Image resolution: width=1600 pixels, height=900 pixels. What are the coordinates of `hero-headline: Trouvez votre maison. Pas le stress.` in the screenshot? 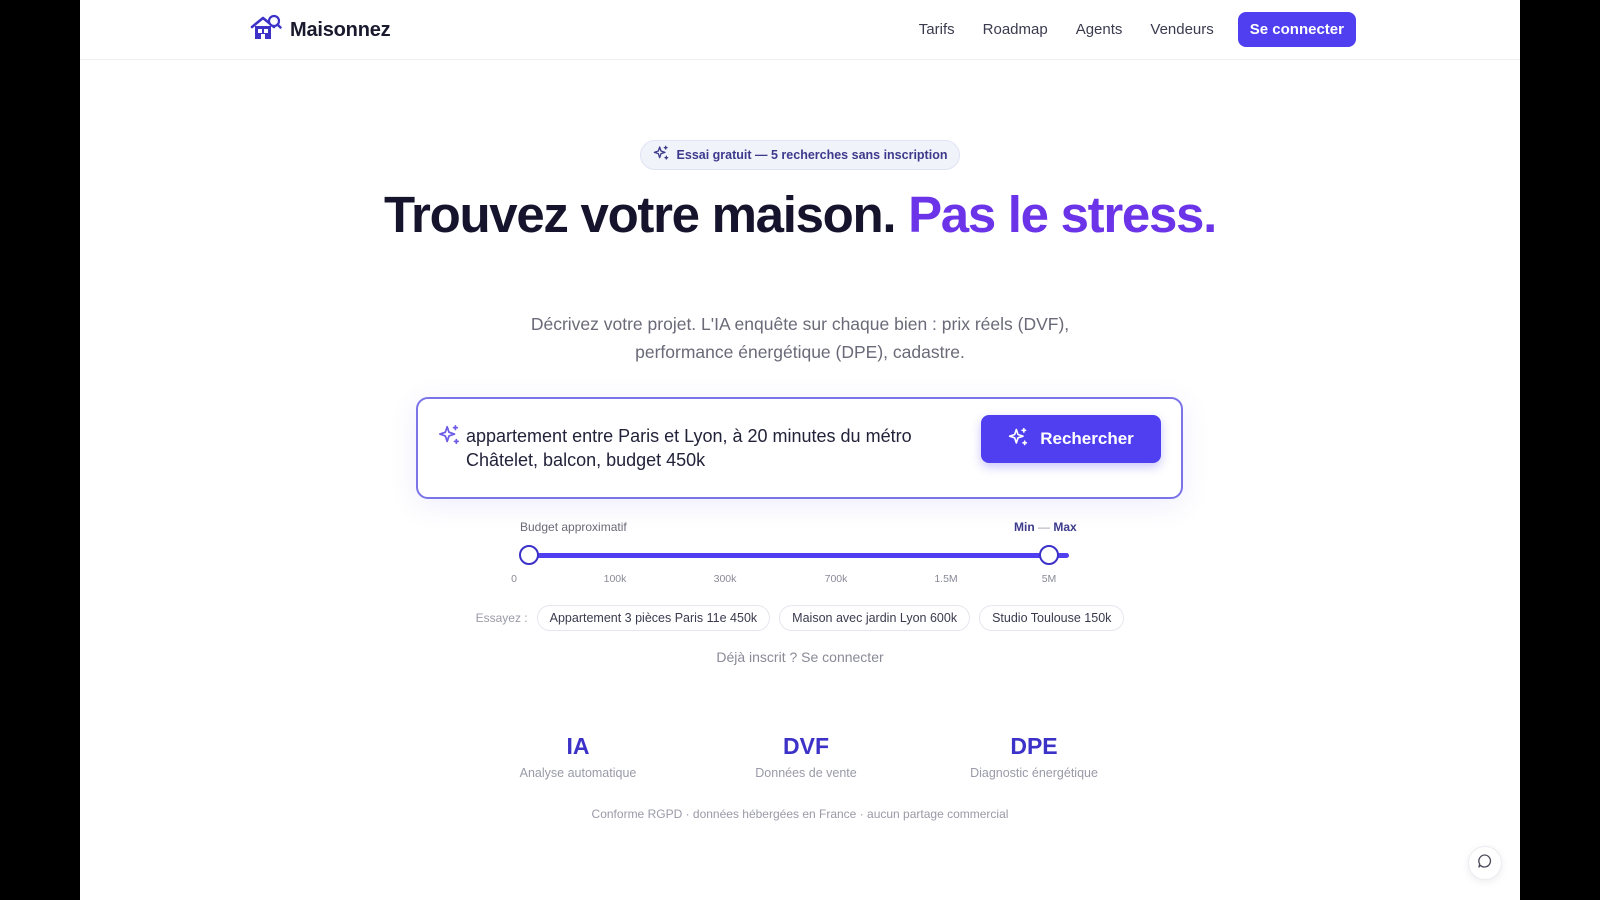 It's located at (800, 215).